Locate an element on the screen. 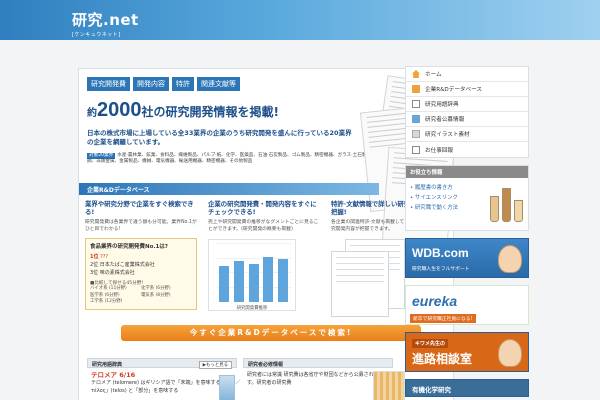 This screenshot has width=600, height=400. ranking-row: 1位 ??? is located at coordinates (99, 257).